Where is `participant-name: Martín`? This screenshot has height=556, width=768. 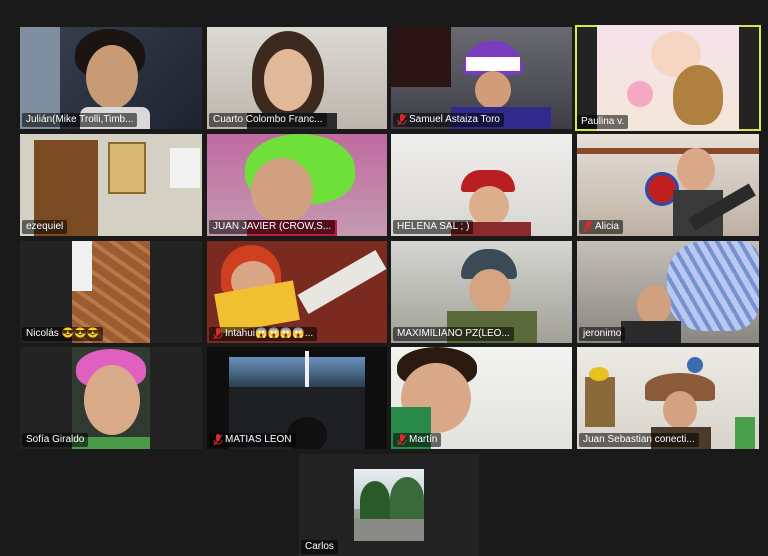
participant-name: Martín is located at coordinates (417, 440).